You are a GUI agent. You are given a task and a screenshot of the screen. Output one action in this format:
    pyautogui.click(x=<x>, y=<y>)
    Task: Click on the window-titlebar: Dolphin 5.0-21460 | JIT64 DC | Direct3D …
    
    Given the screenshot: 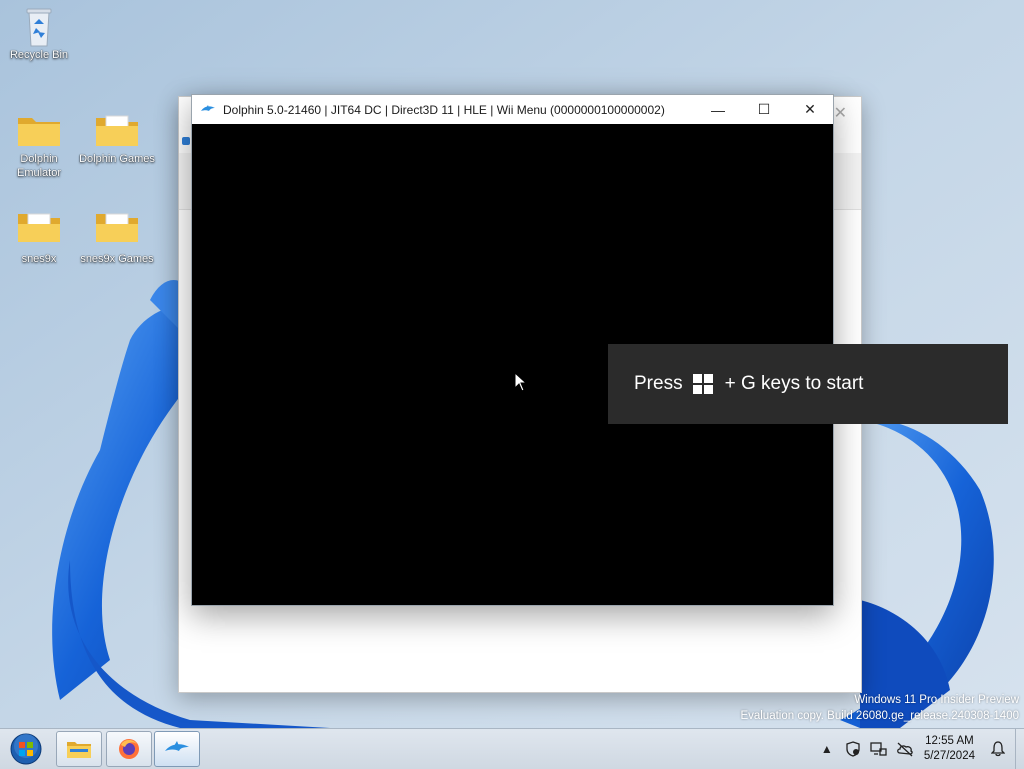 What is the action you would take?
    pyautogui.click(x=512, y=109)
    